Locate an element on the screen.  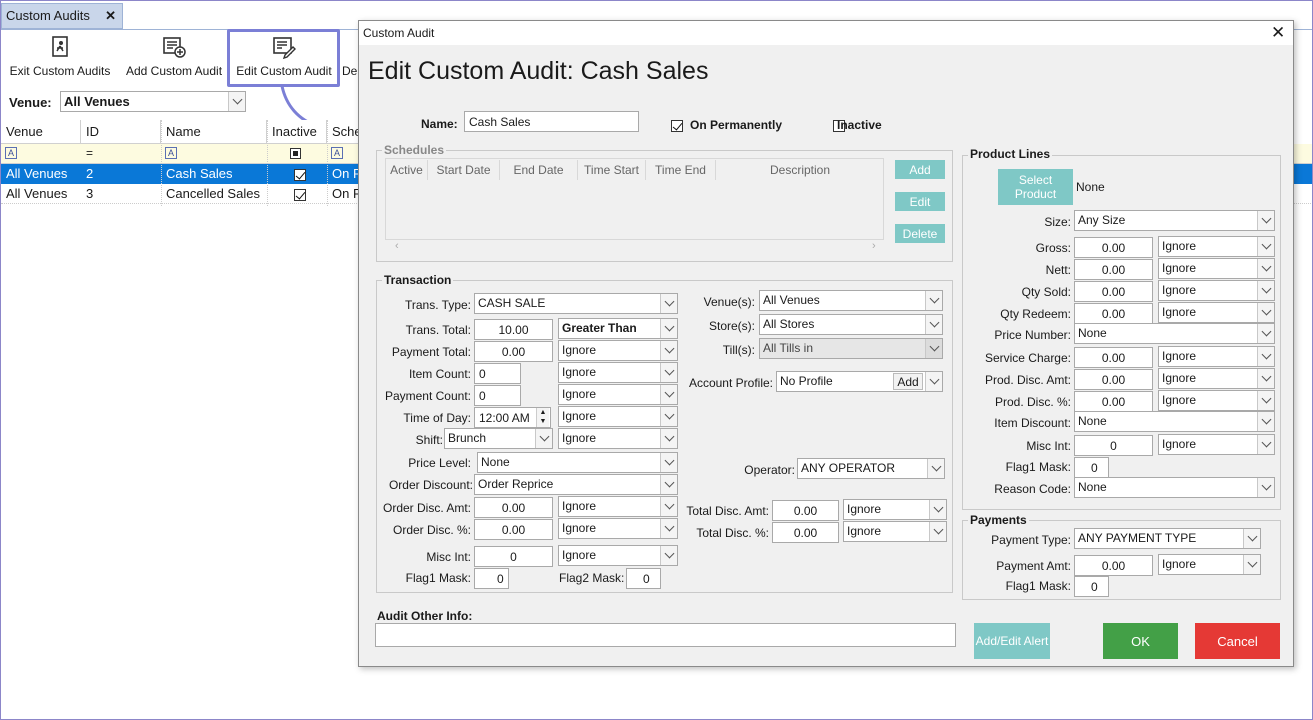
payment-amt-input: 0.00 is located at coordinates (1113, 565).